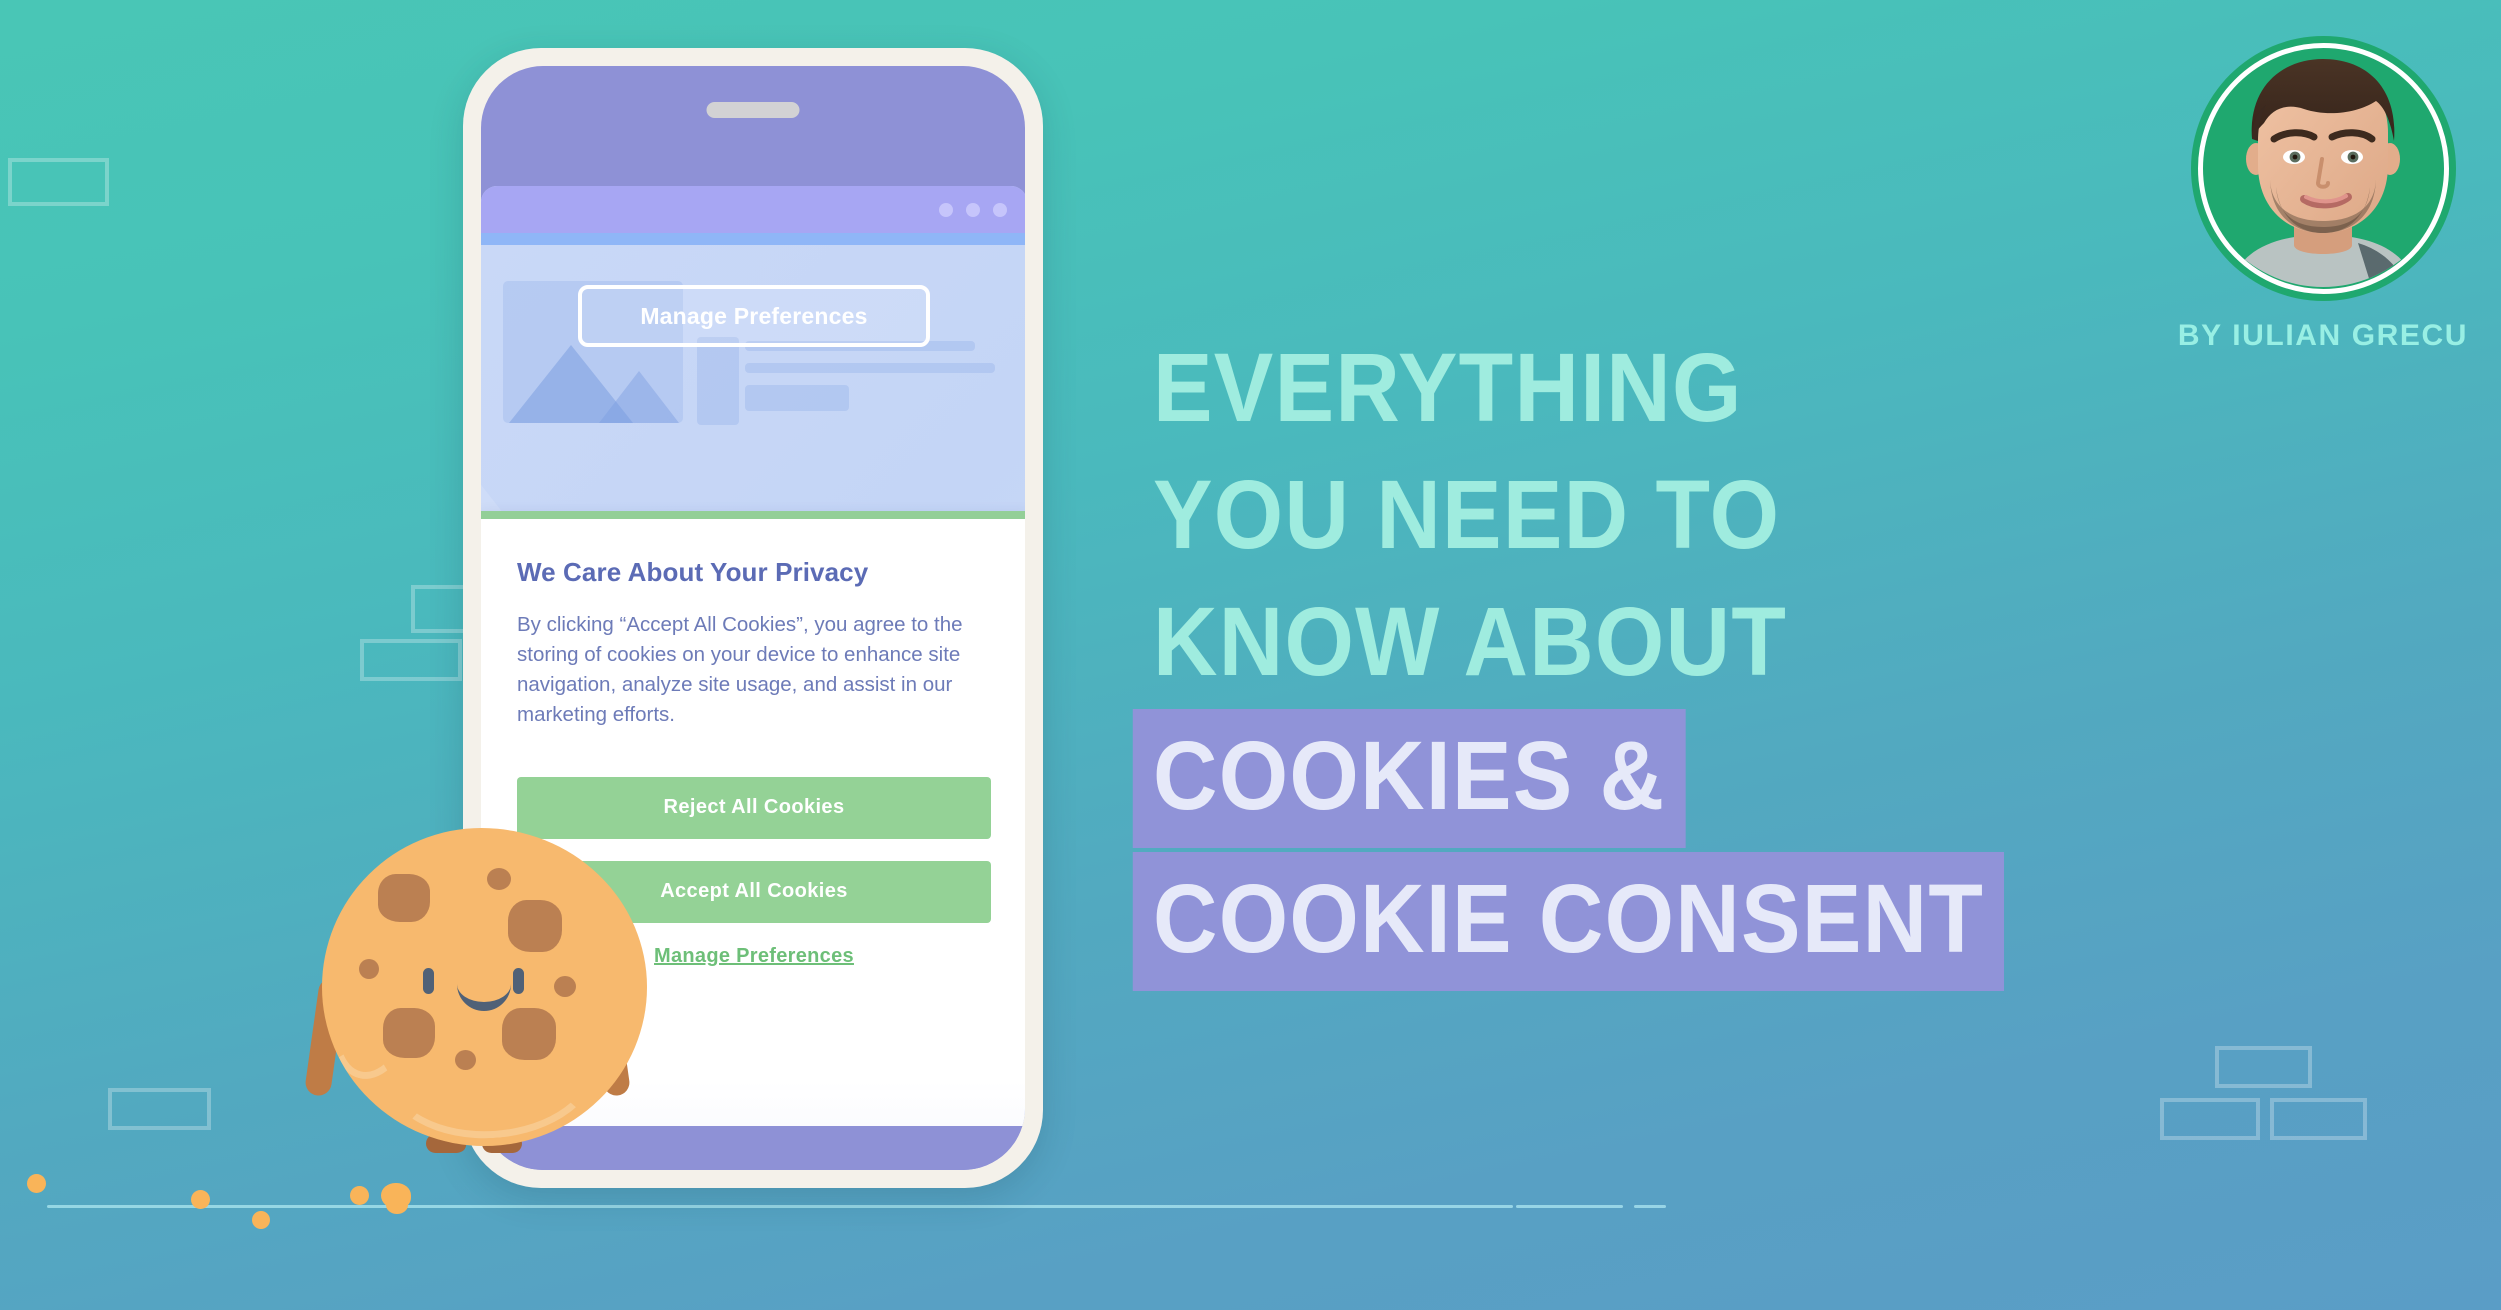 This screenshot has width=2501, height=1310. Describe the element at coordinates (718, 381) in the screenshot. I see `wireframe-card-block` at that location.